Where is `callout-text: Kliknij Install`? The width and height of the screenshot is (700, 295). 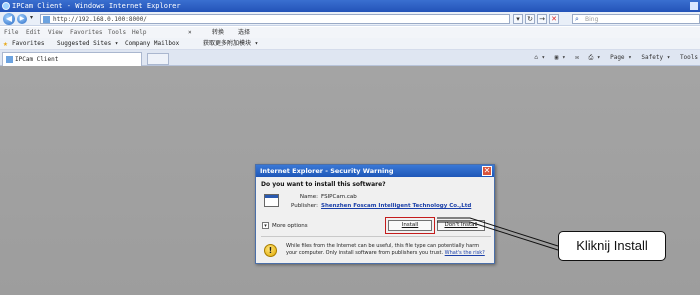 callout-text: Kliknij Install is located at coordinates (612, 245).